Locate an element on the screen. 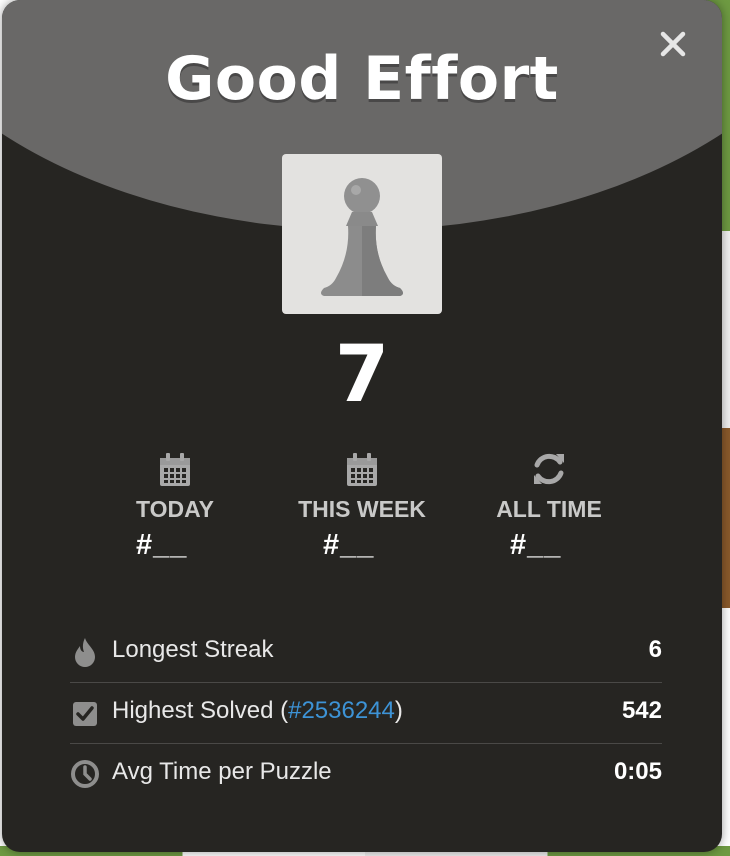  flame-icon is located at coordinates (85, 652).